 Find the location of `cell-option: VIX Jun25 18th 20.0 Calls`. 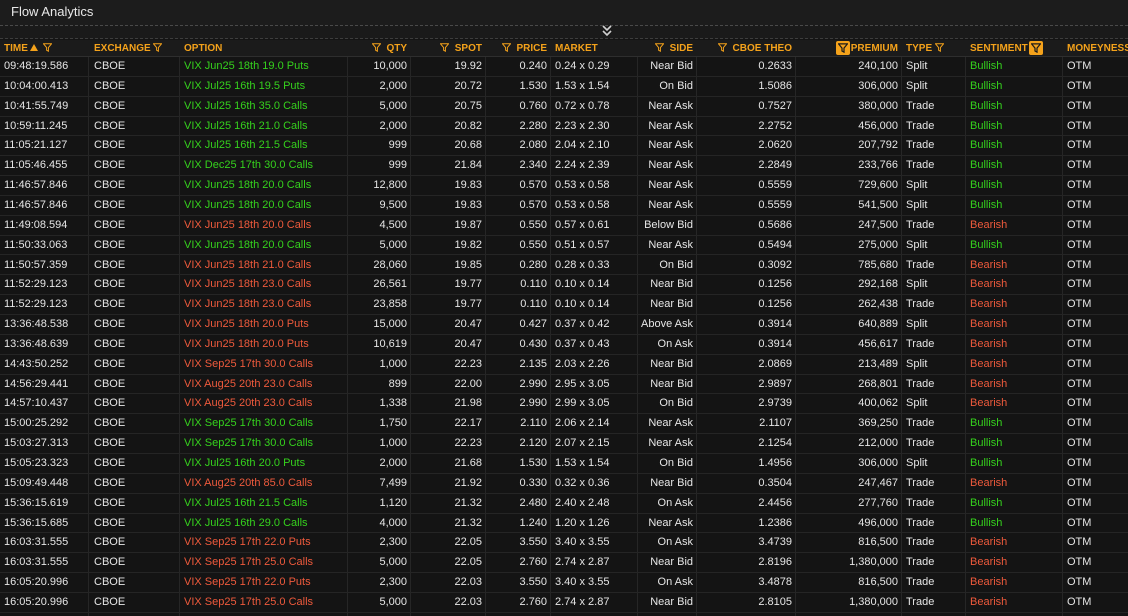

cell-option: VIX Jun25 18th 20.0 Calls is located at coordinates (248, 204).